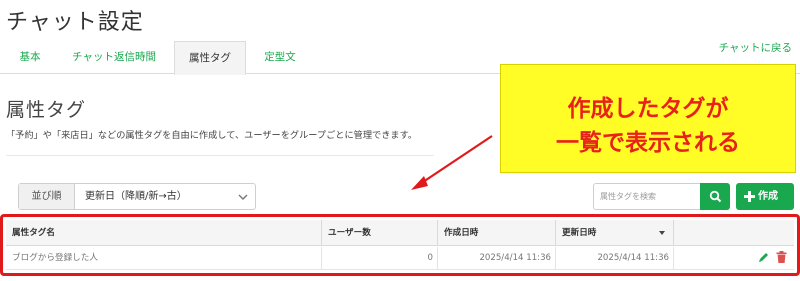 This screenshot has height=281, width=800. What do you see at coordinates (615, 233) in the screenshot?
I see `column-header-updated: 更新日時` at bounding box center [615, 233].